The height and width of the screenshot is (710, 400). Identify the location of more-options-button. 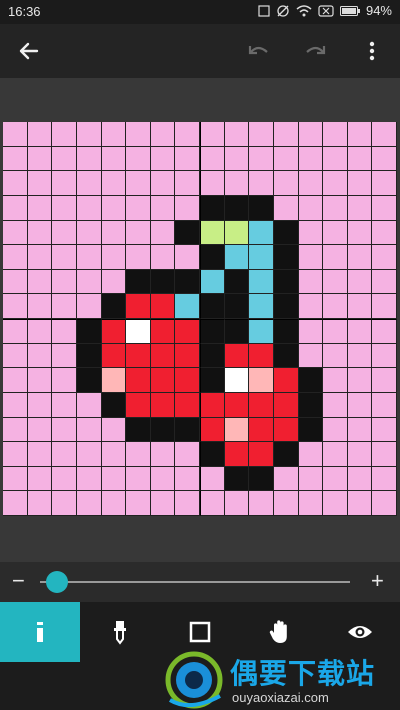
(372, 51).